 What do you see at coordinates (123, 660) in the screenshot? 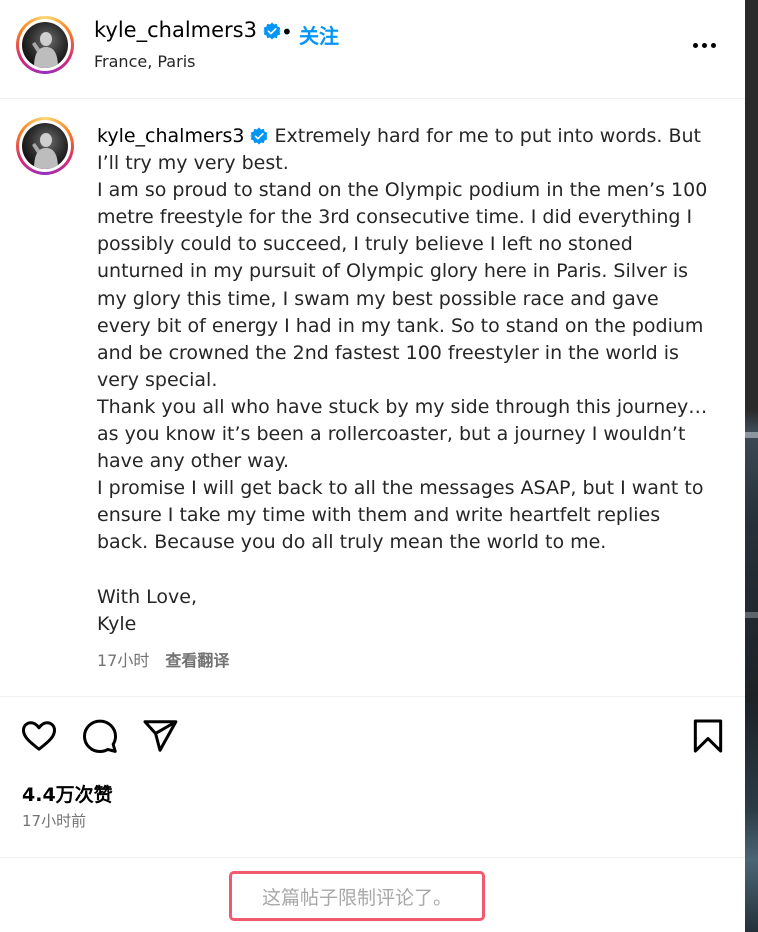
I see `caption-time: 17小时` at bounding box center [123, 660].